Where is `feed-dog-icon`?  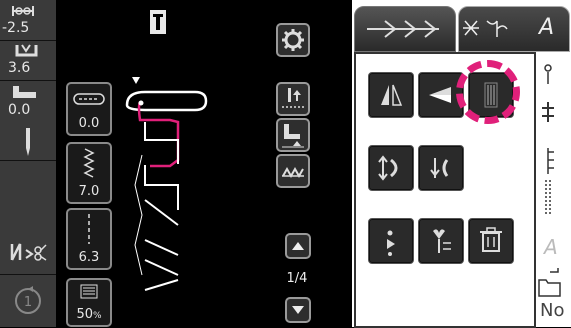
feed-dog-icon is located at coordinates (293, 172).